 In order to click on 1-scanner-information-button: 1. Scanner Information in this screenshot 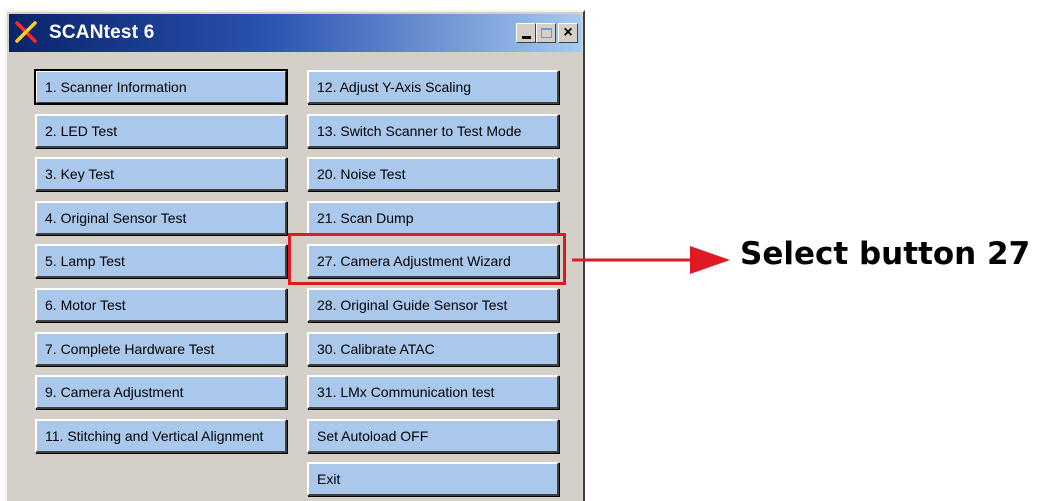, I will do `click(161, 87)`.